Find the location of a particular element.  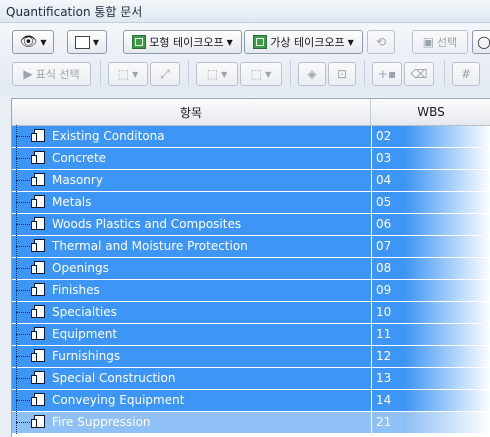

region-select-button: ⊡ is located at coordinates (342, 74).